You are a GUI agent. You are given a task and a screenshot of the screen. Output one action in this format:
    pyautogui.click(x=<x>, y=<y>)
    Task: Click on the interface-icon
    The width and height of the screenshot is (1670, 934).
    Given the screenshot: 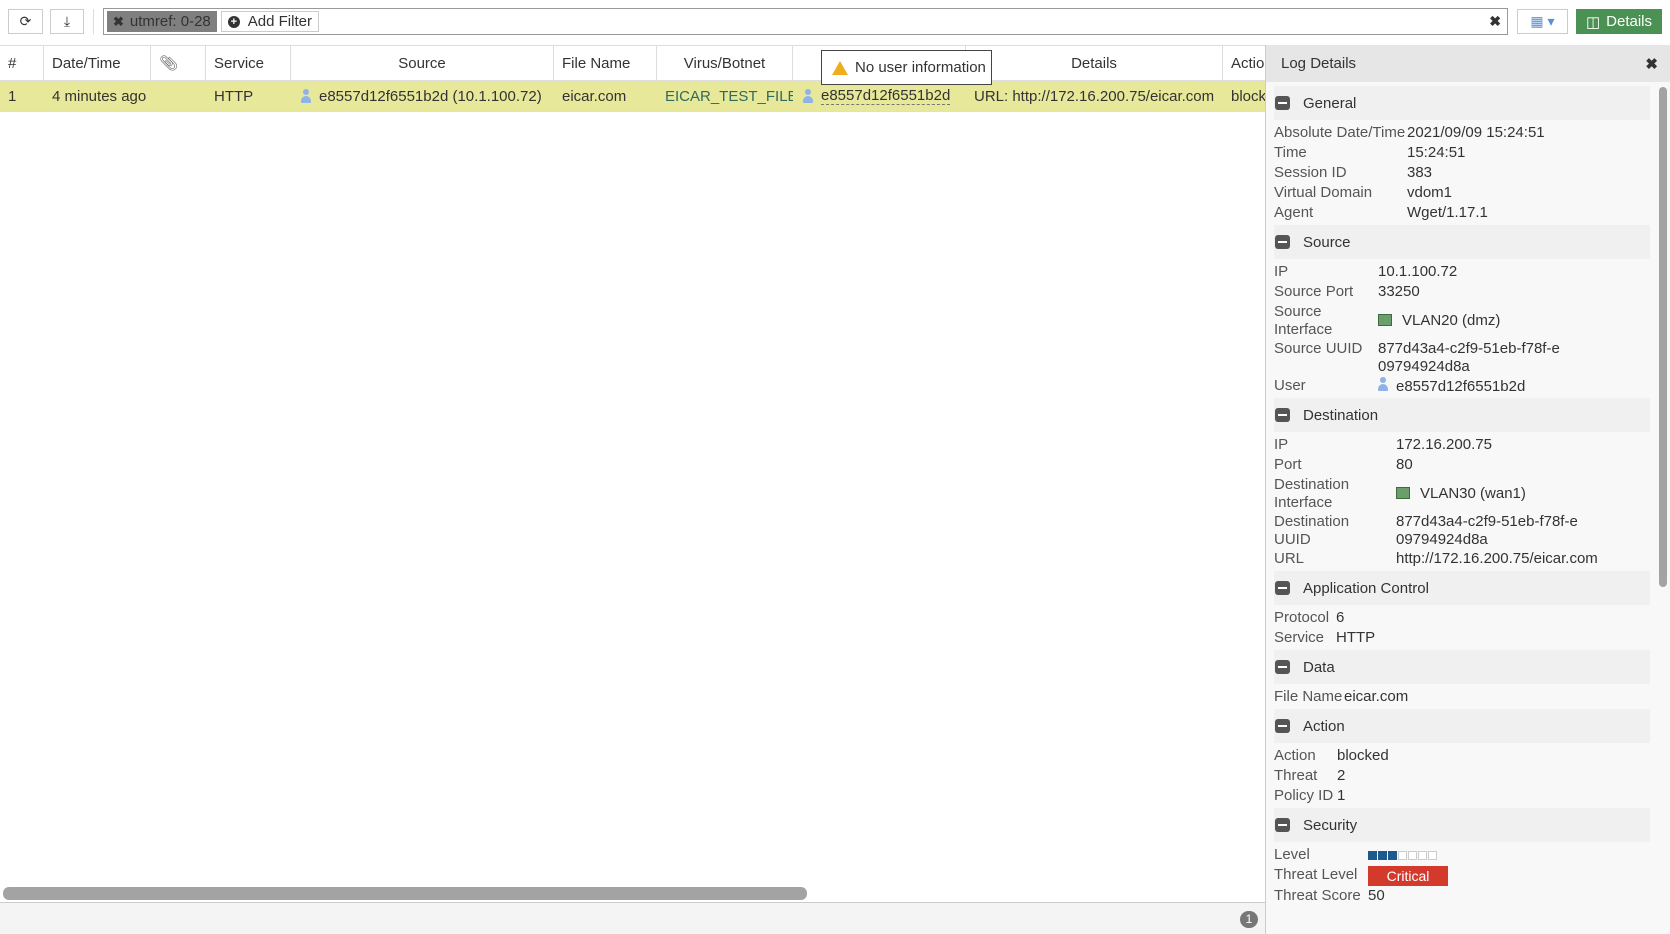 What is the action you would take?
    pyautogui.click(x=1403, y=493)
    